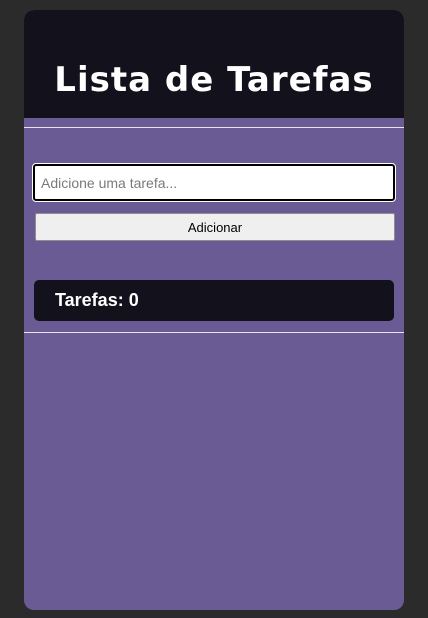 The width and height of the screenshot is (428, 618). What do you see at coordinates (214, 300) in the screenshot?
I see `task-counter: Tarefas: 0` at bounding box center [214, 300].